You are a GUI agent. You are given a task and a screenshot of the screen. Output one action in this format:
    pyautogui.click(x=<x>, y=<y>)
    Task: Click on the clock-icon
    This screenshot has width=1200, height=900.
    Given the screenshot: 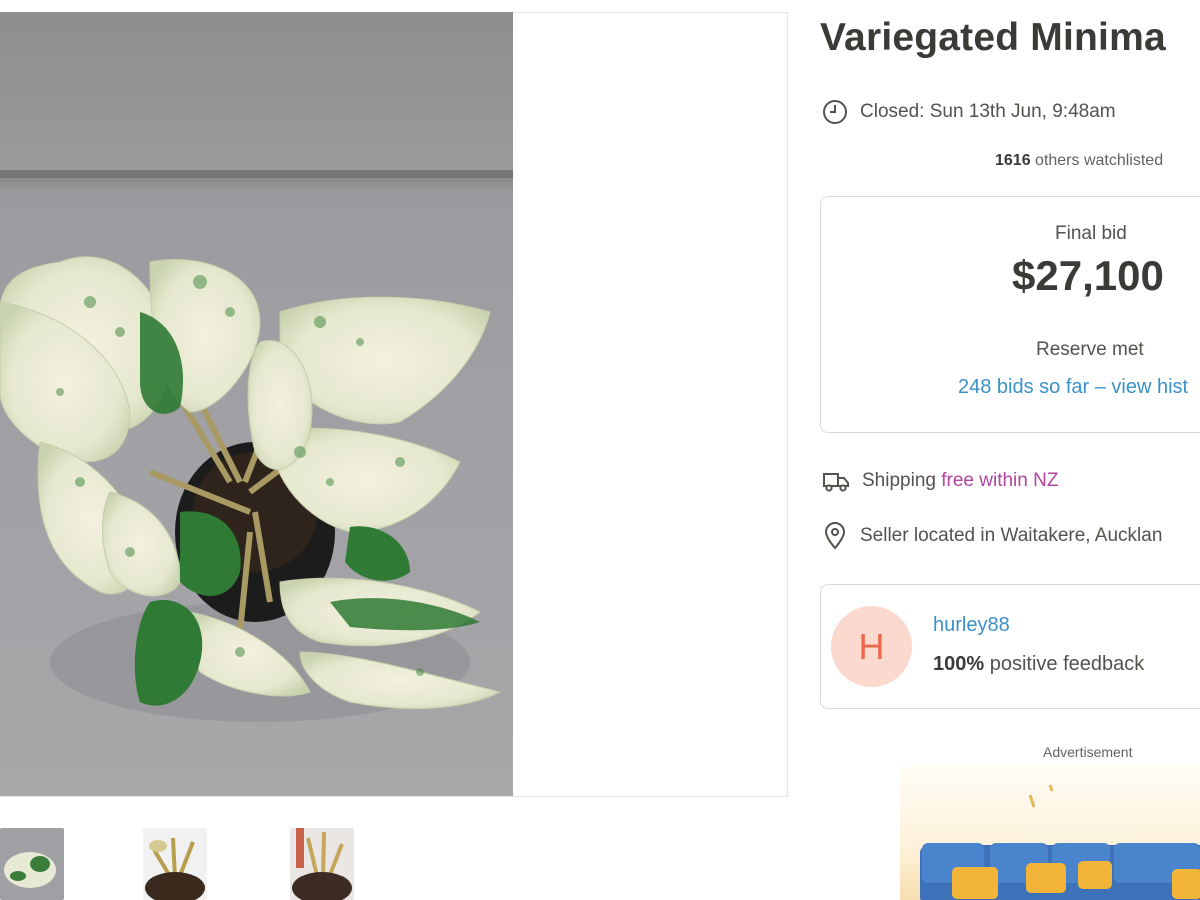 What is the action you would take?
    pyautogui.click(x=835, y=112)
    